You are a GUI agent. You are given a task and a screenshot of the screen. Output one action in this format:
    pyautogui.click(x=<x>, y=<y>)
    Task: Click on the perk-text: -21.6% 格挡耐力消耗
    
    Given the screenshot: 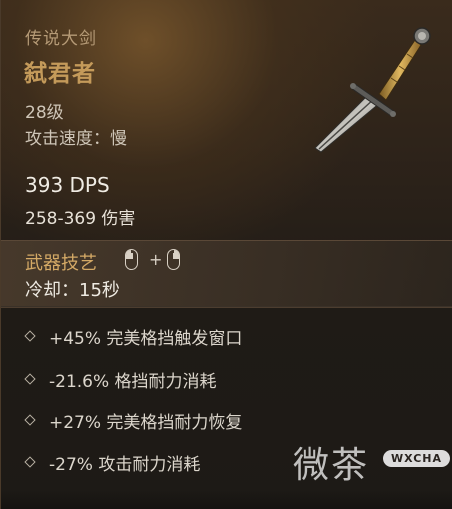 What is the action you would take?
    pyautogui.click(x=133, y=381)
    